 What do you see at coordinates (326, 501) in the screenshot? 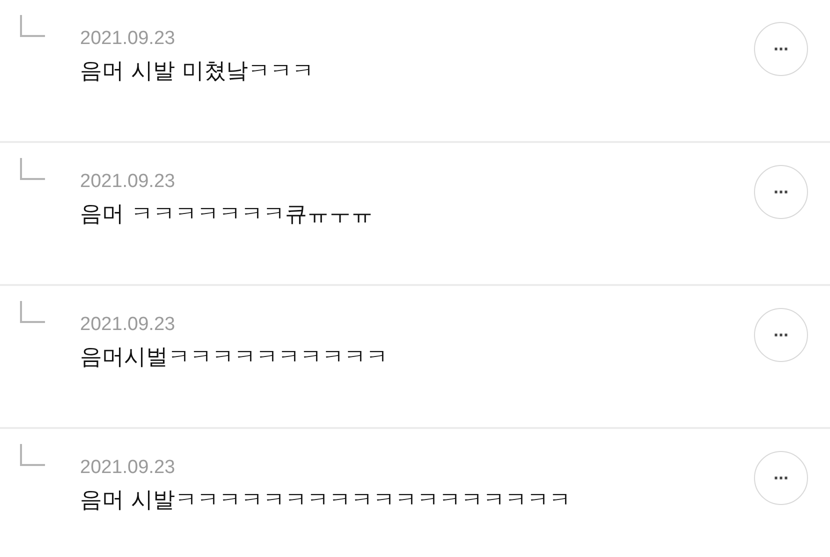
I see `comment-text: 음머 시발ㅋㅋㅋㅋㅋㅋㅋㅋㅋㅋㅋㅋㅋㅋㅋㅋㅋㅋ` at bounding box center [326, 501].